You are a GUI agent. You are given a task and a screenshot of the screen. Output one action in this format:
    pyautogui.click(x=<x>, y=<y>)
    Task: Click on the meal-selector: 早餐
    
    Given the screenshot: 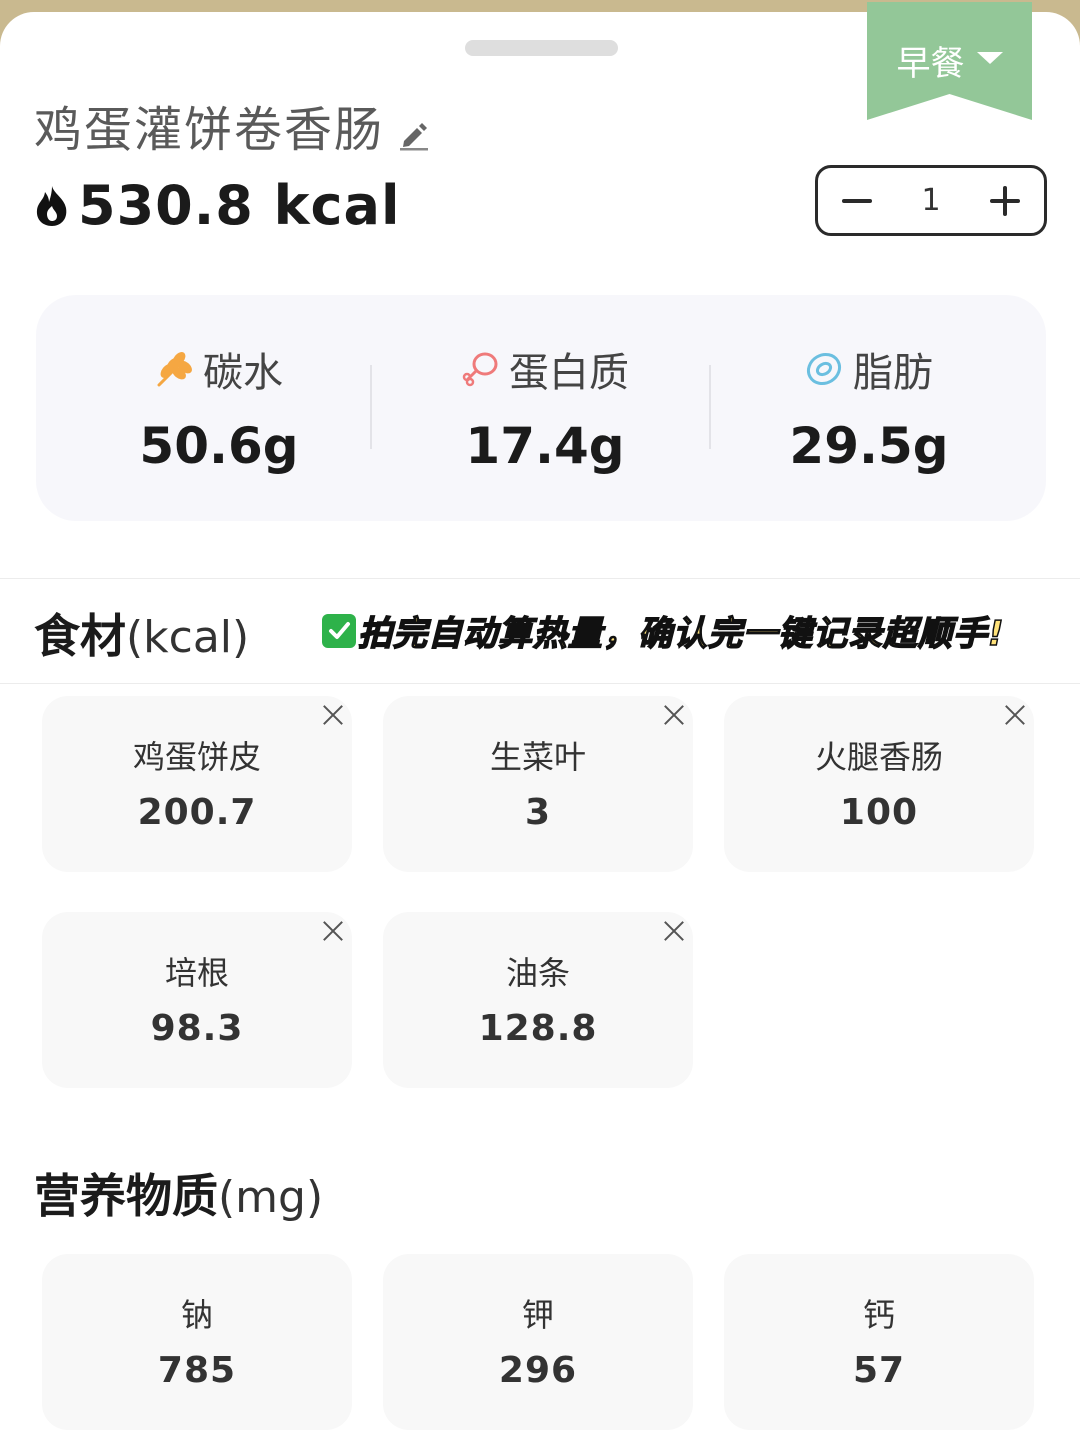 What is the action you would take?
    pyautogui.click(x=949, y=61)
    